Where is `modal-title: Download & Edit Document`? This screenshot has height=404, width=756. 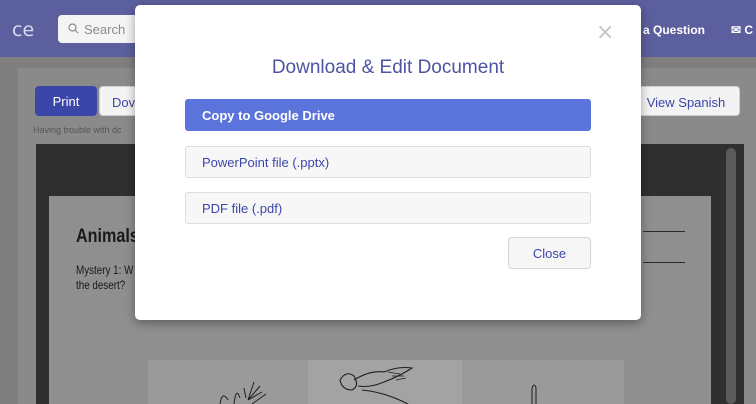
modal-title: Download & Edit Document is located at coordinates (388, 67).